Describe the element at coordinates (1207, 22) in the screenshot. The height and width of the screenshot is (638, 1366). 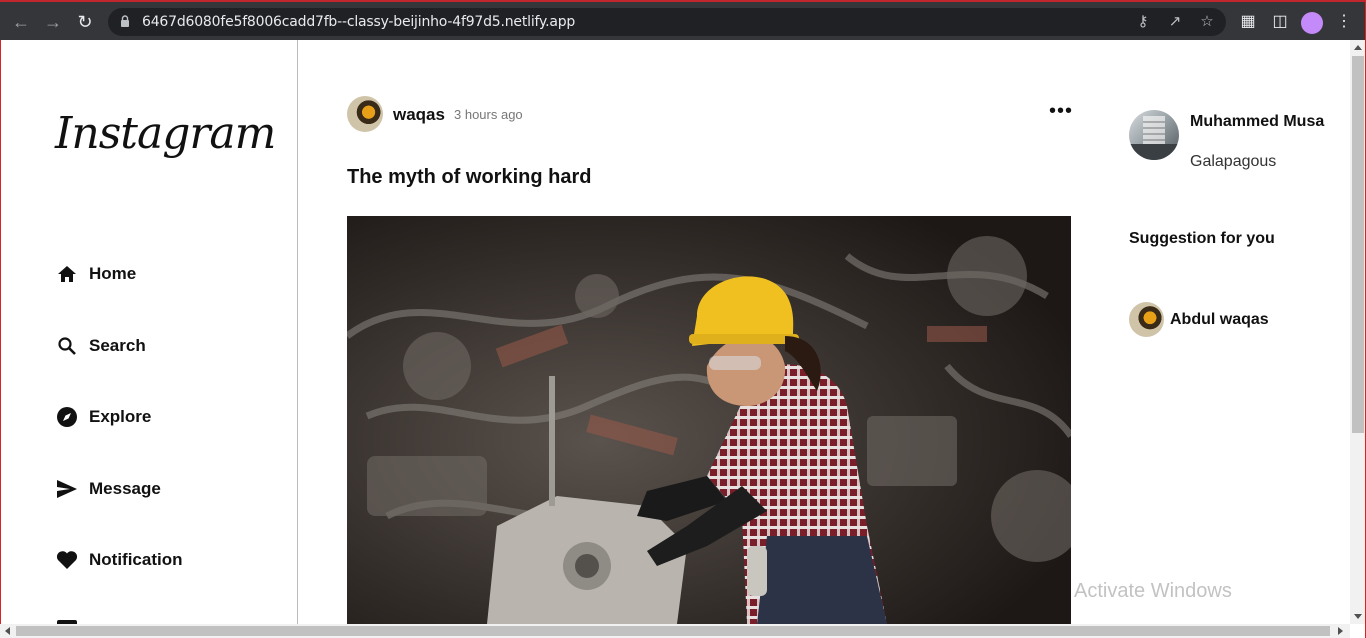
I see `star-icon: ☆` at that location.